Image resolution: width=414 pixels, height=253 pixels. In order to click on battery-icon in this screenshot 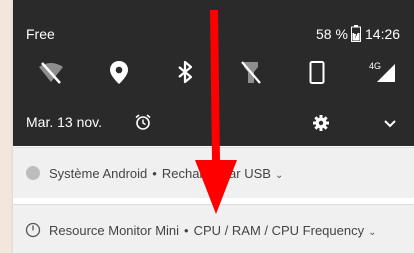, I will do `click(356, 33)`.